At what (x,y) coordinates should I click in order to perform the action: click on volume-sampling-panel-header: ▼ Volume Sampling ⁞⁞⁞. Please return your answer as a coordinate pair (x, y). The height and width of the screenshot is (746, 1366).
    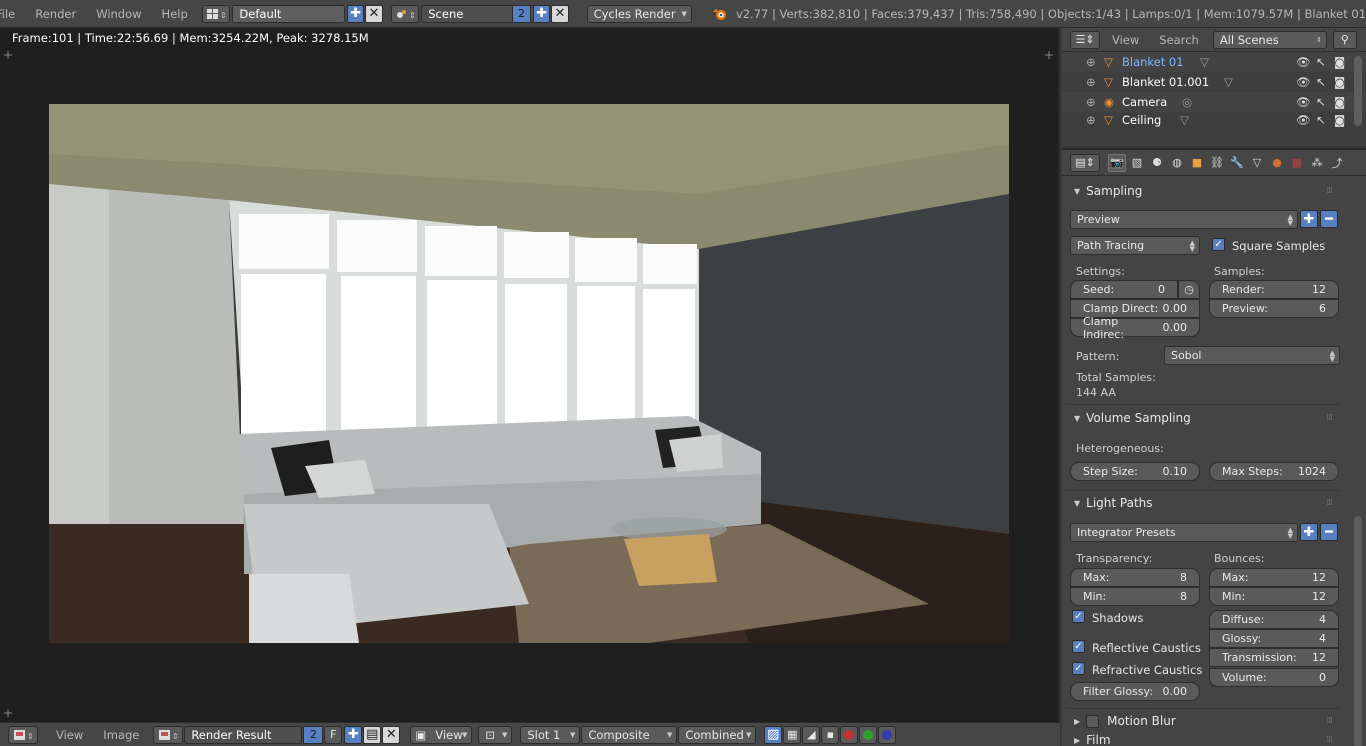
    Looking at the image, I should click on (1203, 418).